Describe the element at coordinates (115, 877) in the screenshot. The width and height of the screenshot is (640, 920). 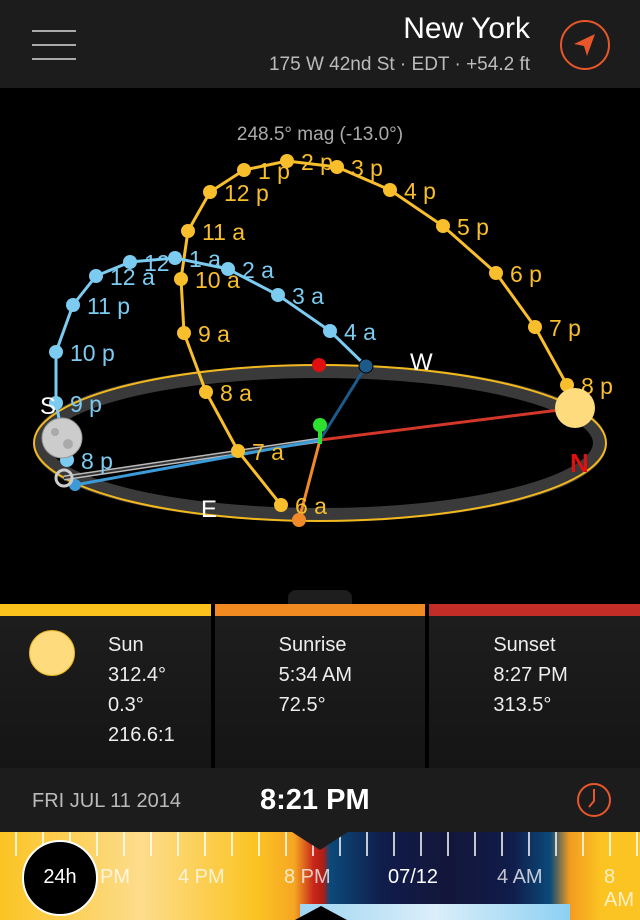
I see `timeline-label: PM` at that location.